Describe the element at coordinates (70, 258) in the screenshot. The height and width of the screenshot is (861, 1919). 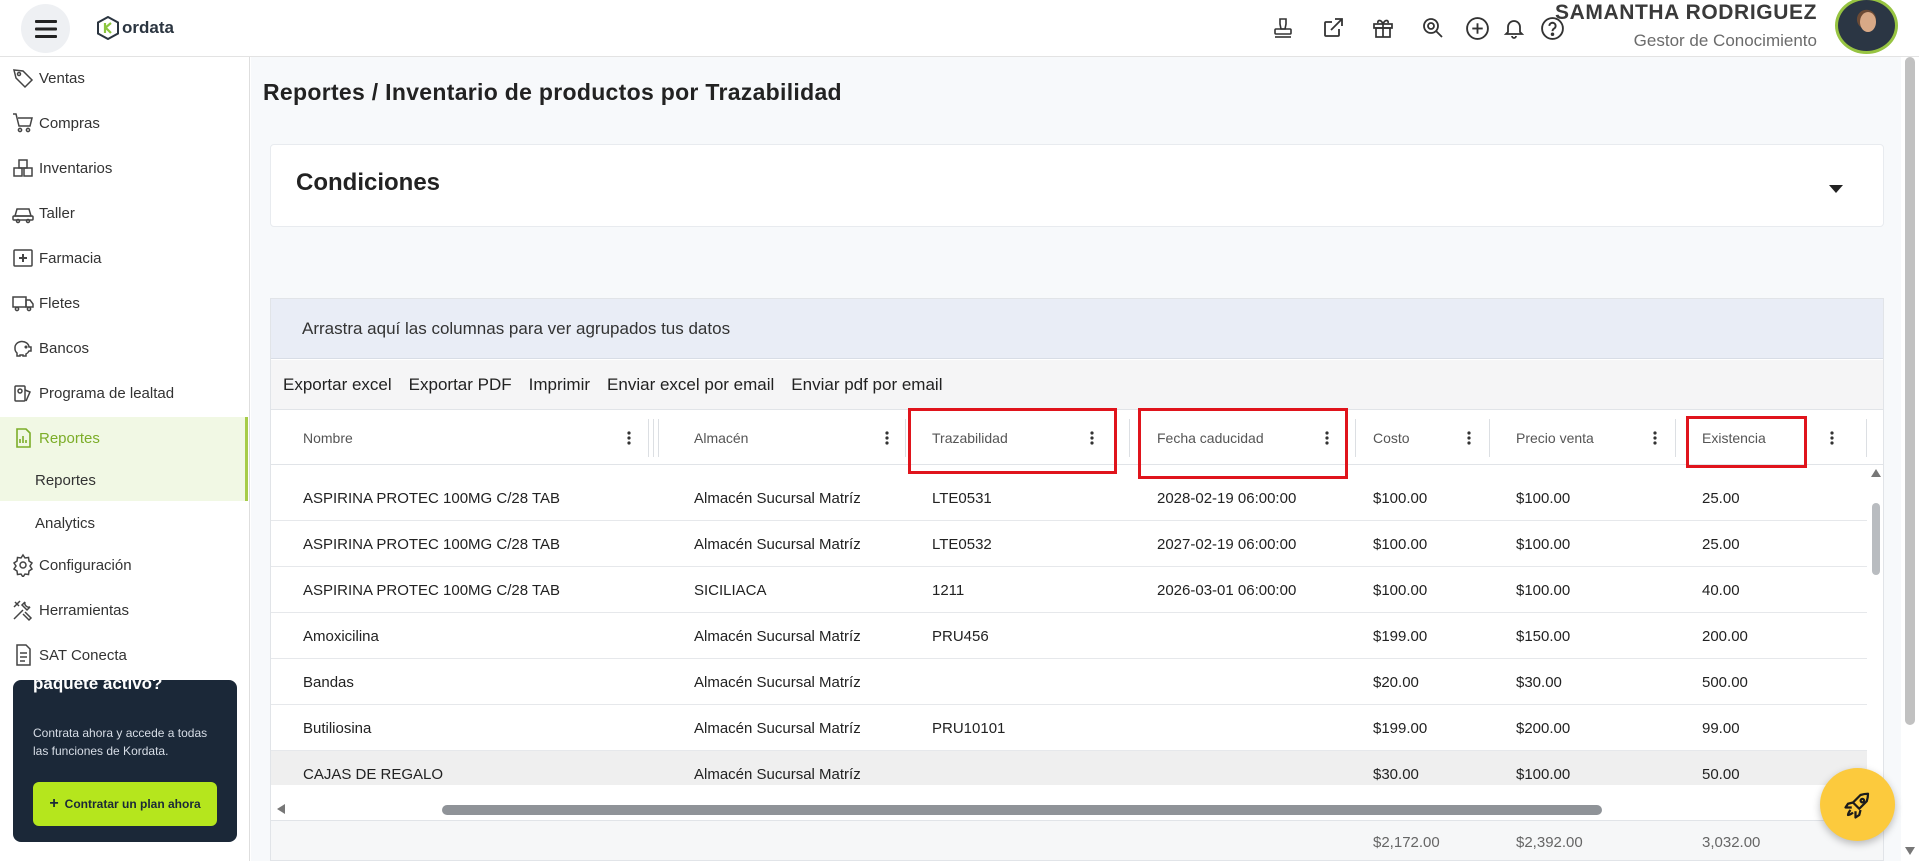
I see `sidebar-item-label: Farmacia` at that location.